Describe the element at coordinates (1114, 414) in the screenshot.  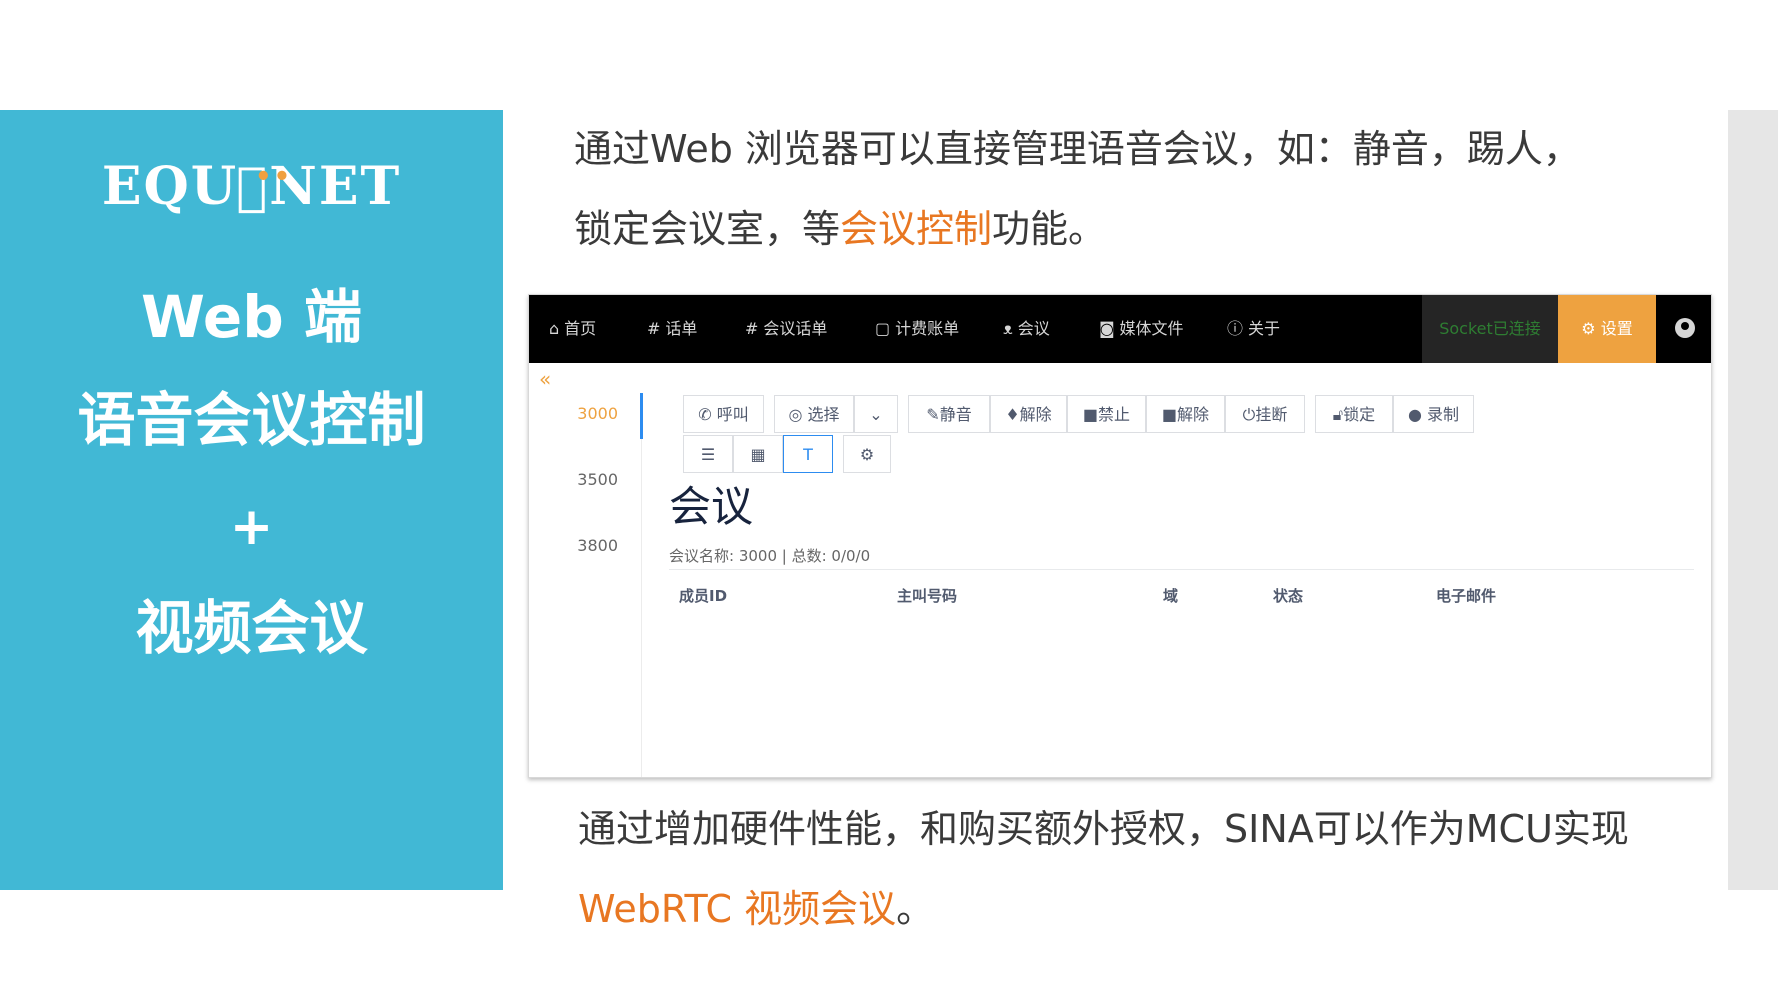
I see `video-off-label: 禁止` at that location.